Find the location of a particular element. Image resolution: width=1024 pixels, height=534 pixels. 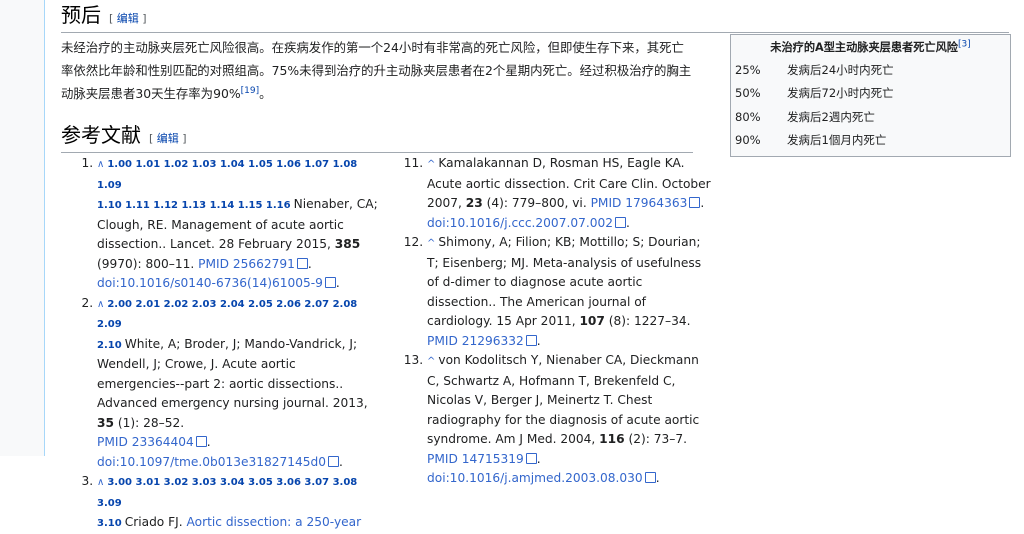

infobox-row: 25% 发病后24小时内死亡 is located at coordinates (870, 70).